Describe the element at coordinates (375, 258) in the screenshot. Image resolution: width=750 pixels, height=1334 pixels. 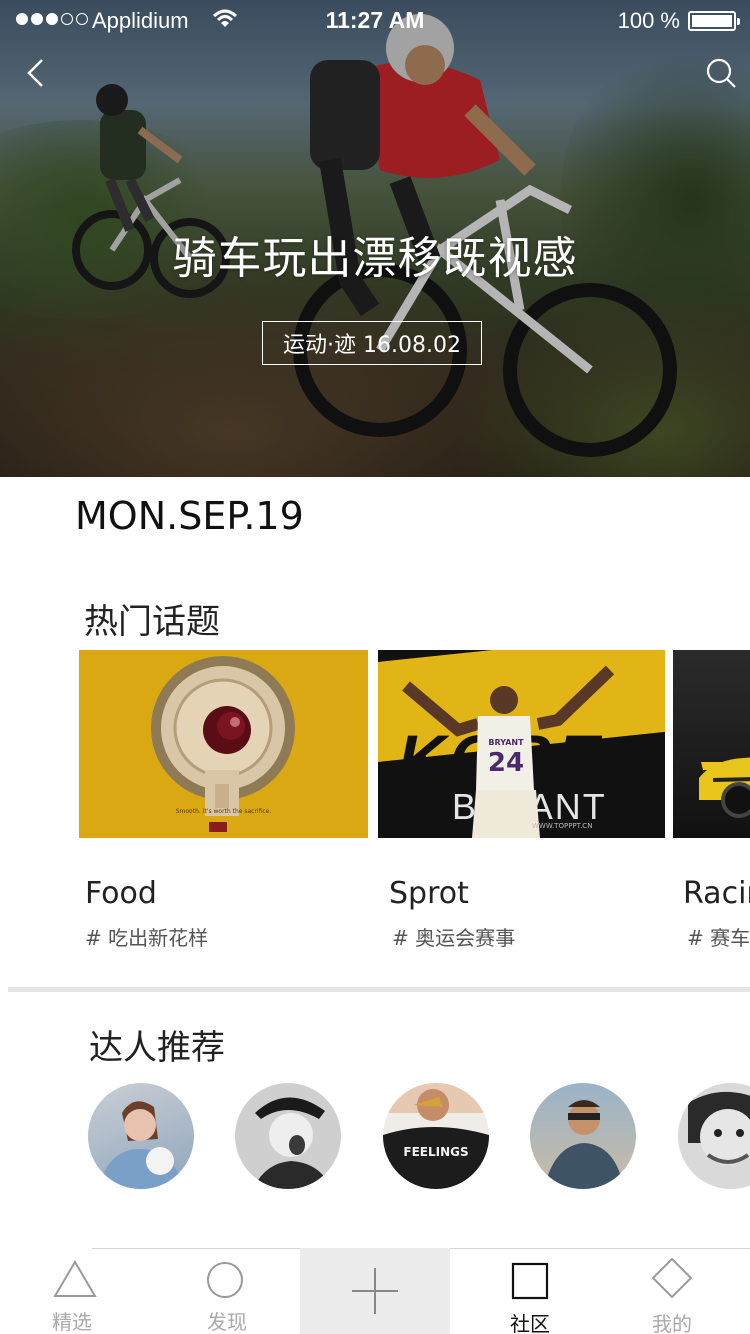
I see `hero-title: 骑车玩出漂移既视感` at that location.